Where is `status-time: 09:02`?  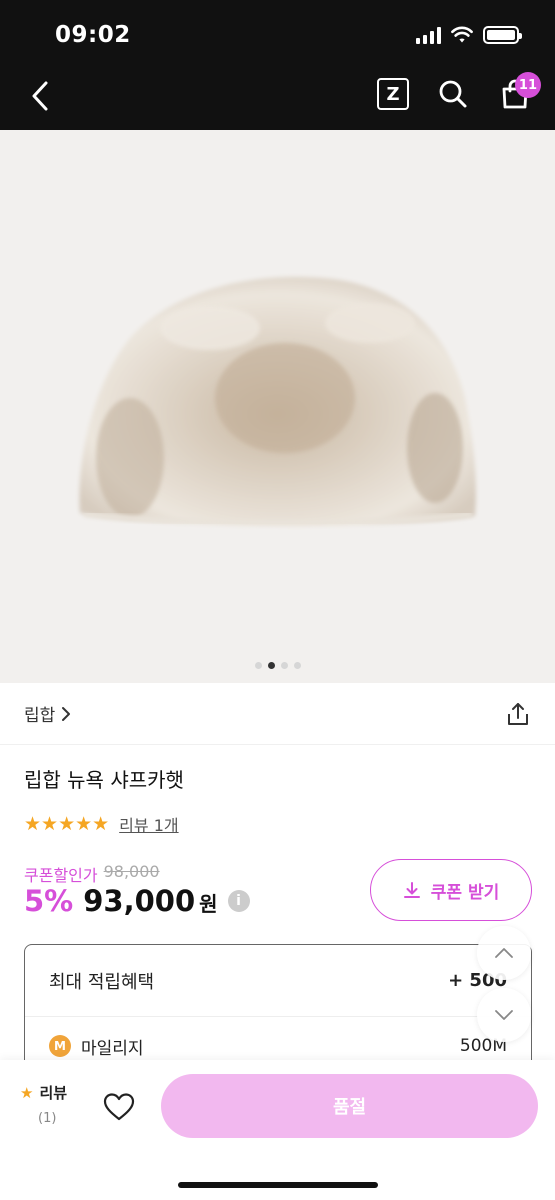 status-time: 09:02 is located at coordinates (93, 35).